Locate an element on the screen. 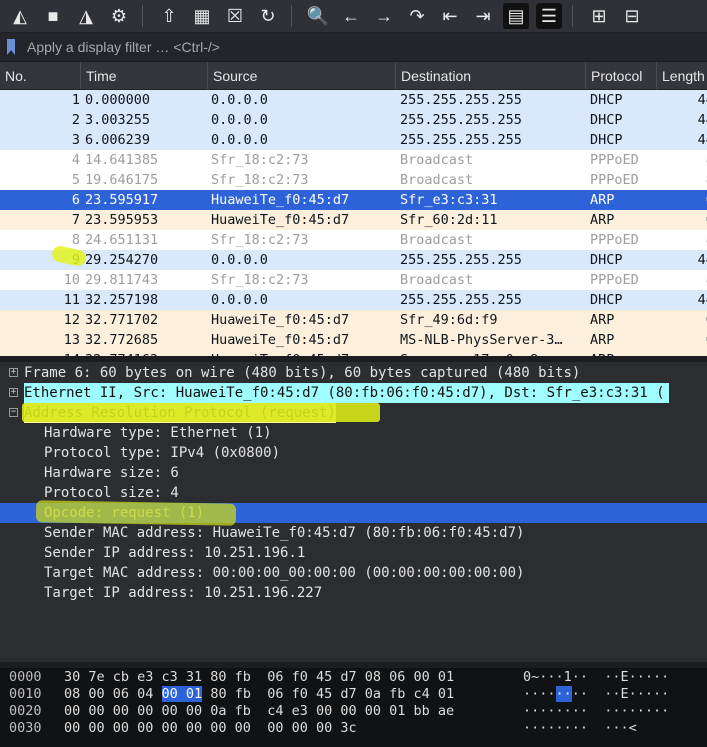 The image size is (707, 747). packet-row: 3 6.006239 0.0.0.0 255.255.255.255 DHCP 445 is located at coordinates (353, 140).